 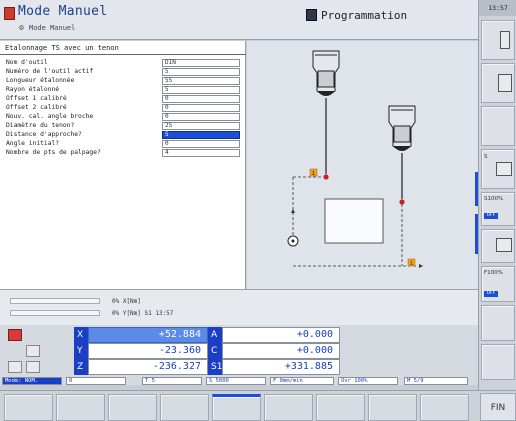 What do you see at coordinates (498, 407) in the screenshot?
I see `fin-button: FIN` at bounding box center [498, 407].